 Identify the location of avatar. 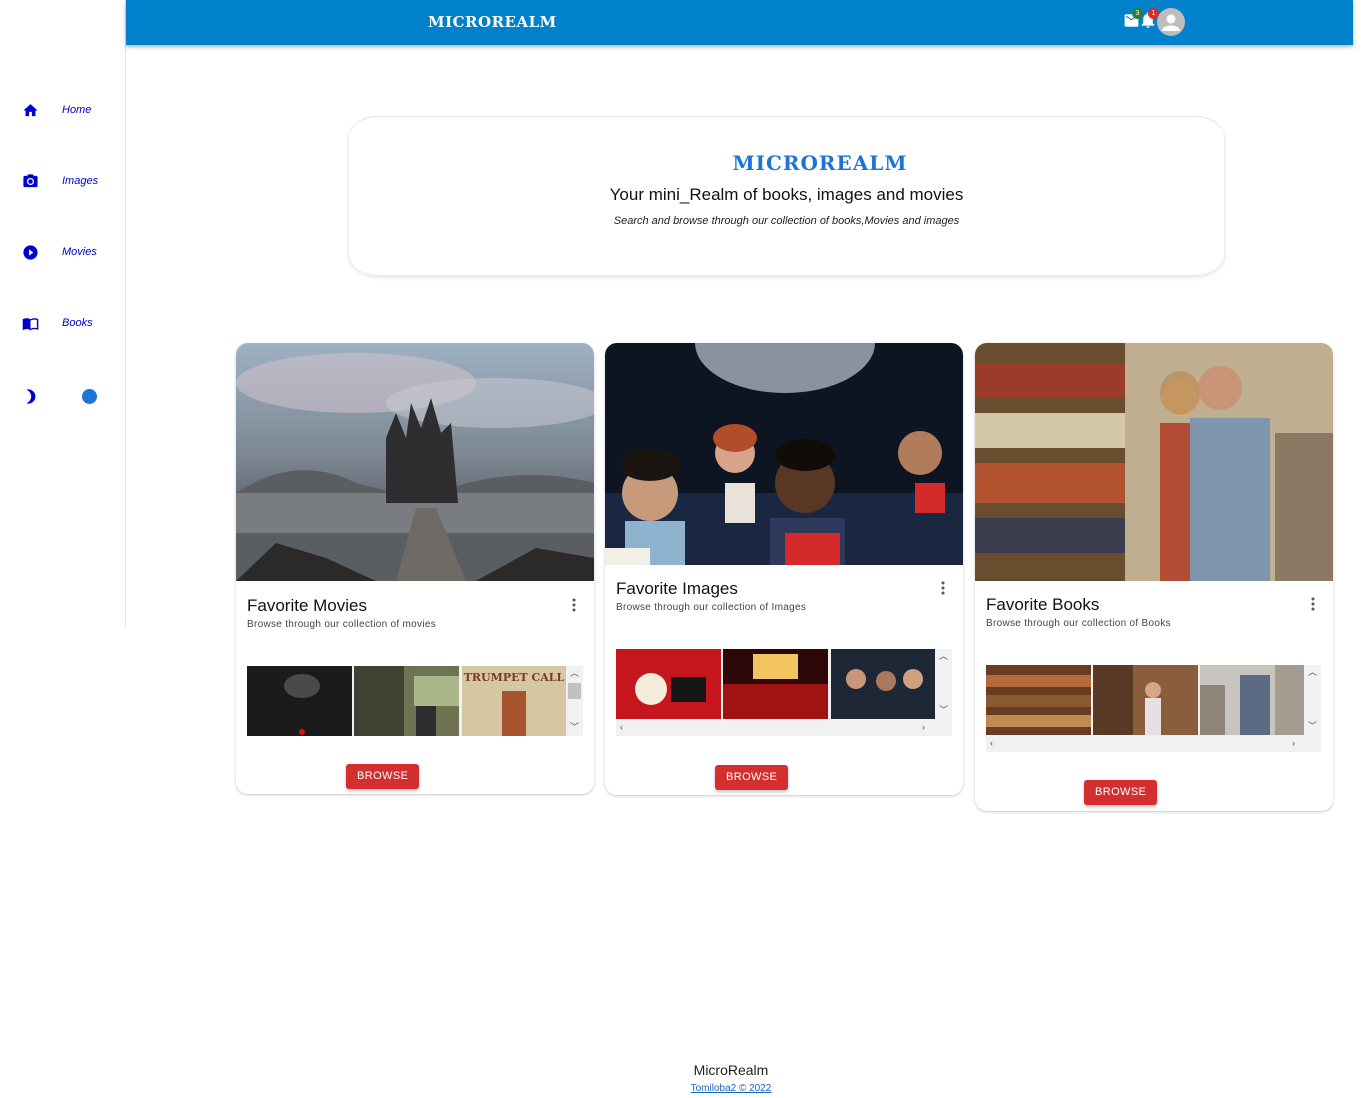
(1171, 22).